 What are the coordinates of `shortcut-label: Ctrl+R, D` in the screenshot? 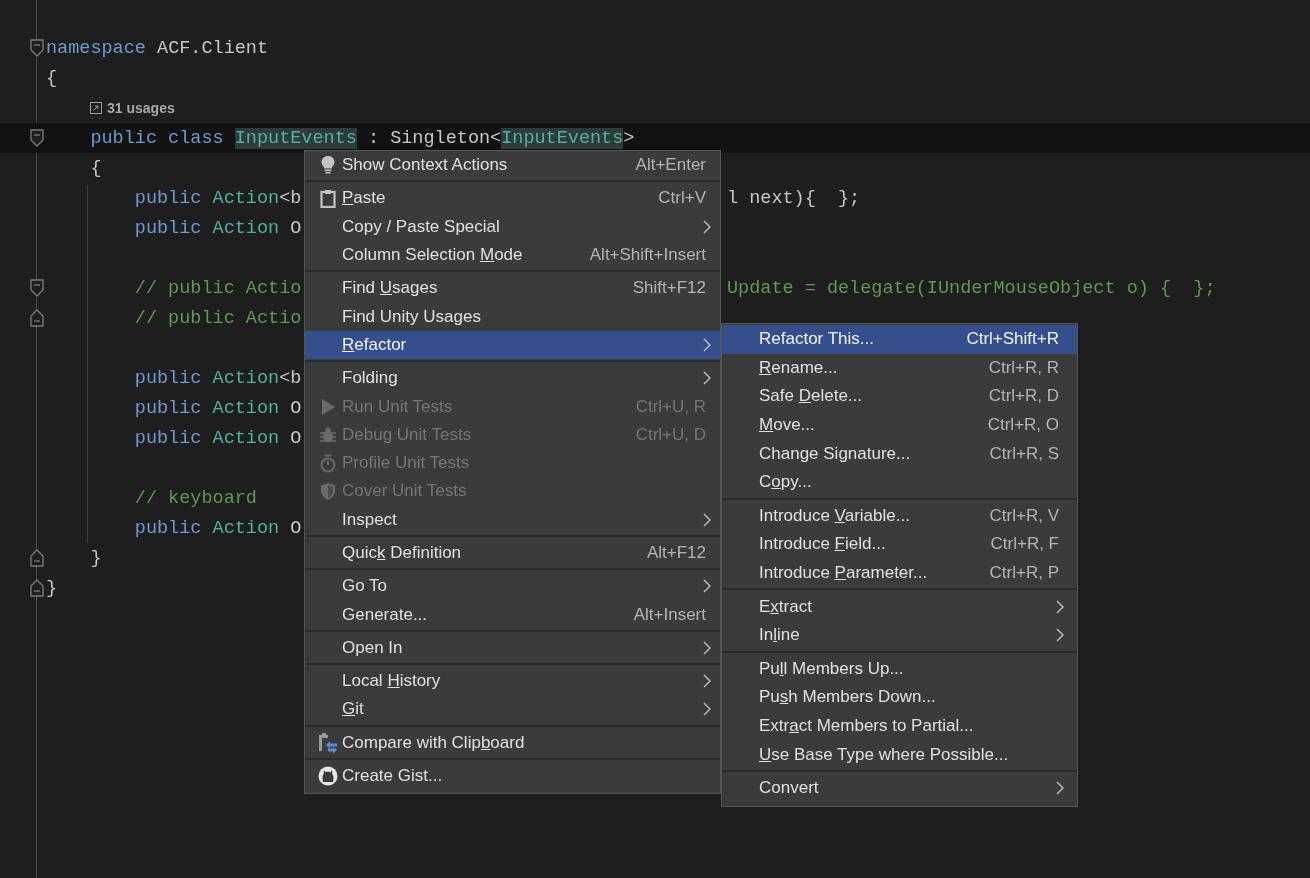 It's located at (1023, 396).